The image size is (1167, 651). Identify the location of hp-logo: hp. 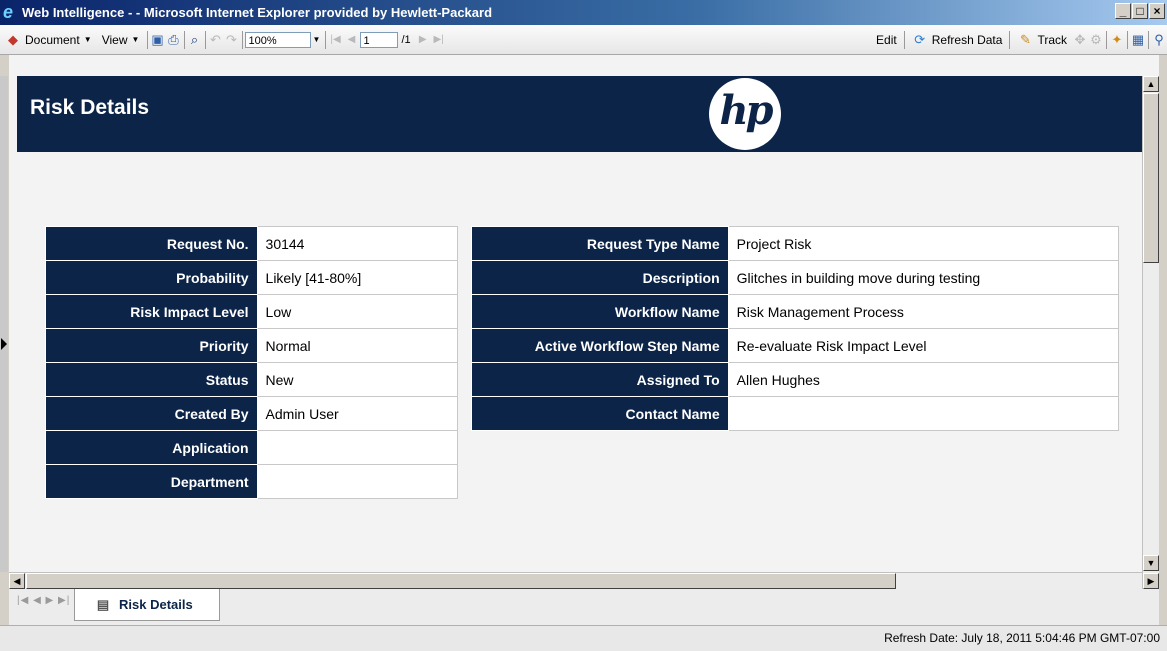
(745, 114).